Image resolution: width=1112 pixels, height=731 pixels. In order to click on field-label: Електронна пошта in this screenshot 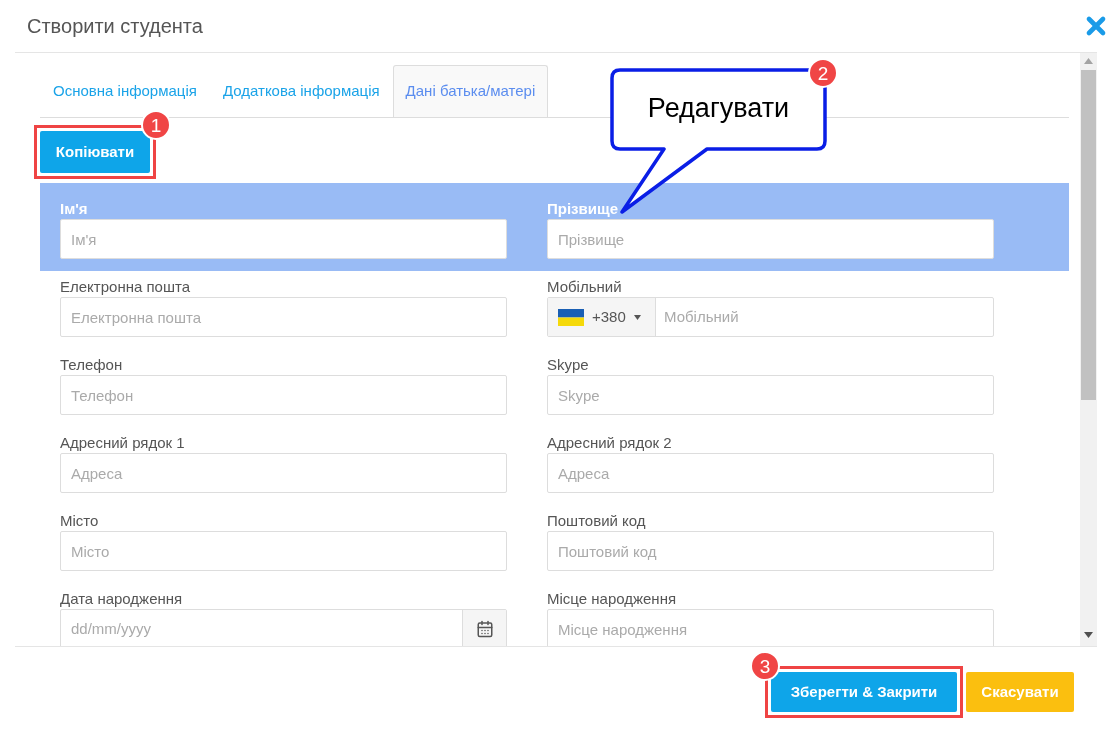, I will do `click(125, 286)`.